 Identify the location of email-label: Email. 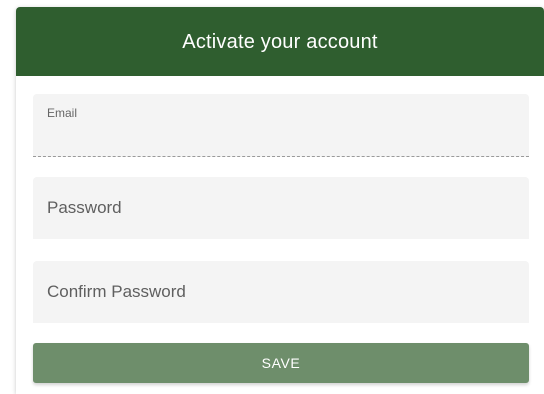
(62, 113).